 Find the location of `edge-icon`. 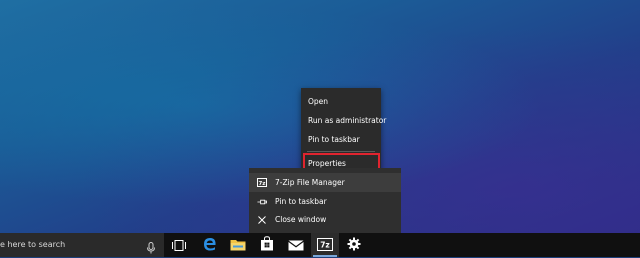

edge-icon is located at coordinates (210, 245).